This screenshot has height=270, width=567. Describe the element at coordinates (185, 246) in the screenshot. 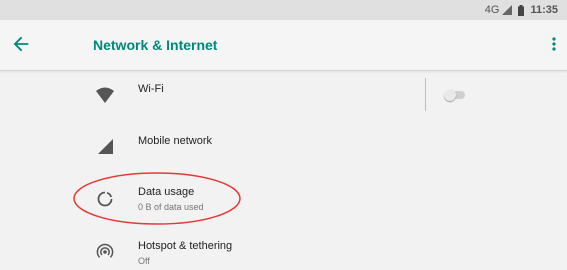

I see `hotspot-label: Hotspot & tethering` at that location.